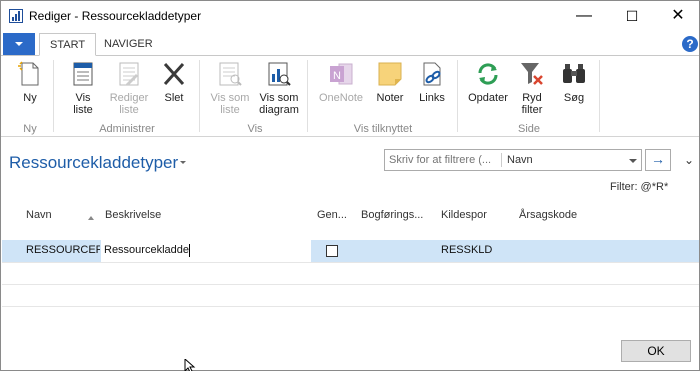  I want to click on refresh-icon, so click(488, 74).